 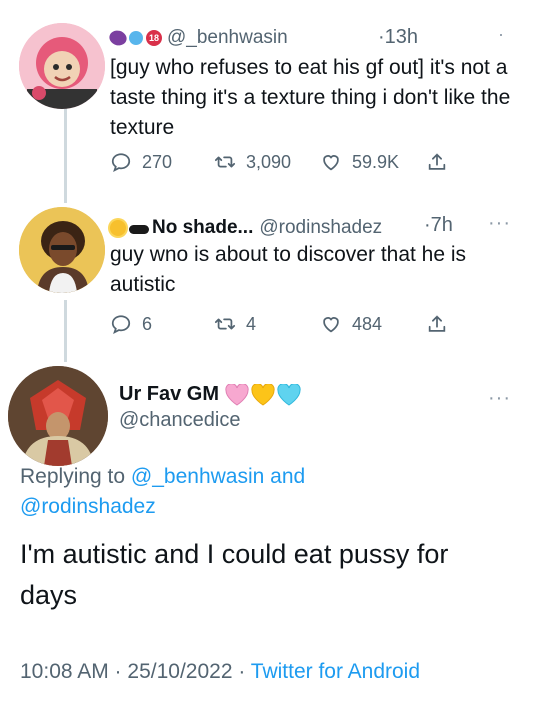 I want to click on tweet-timestamp: 10:08 AM · 25/10/2022 ·, so click(x=135, y=671).